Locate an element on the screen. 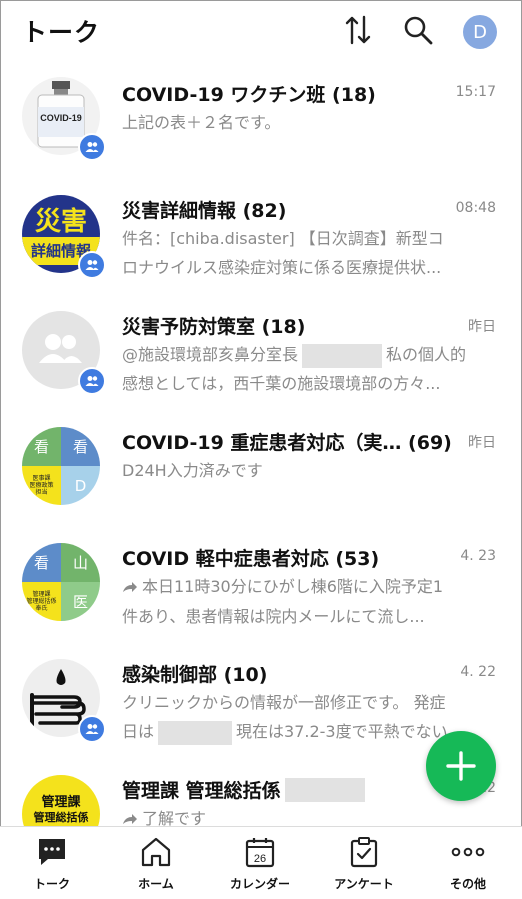 The height and width of the screenshot is (899, 522). tab-talk: トーク is located at coordinates (52, 863).